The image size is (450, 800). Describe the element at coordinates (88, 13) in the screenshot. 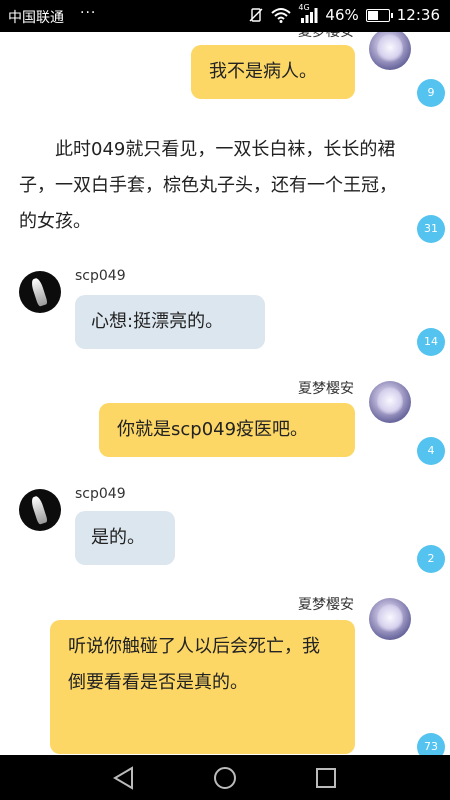

I see `more-notifications-icon: ···` at that location.